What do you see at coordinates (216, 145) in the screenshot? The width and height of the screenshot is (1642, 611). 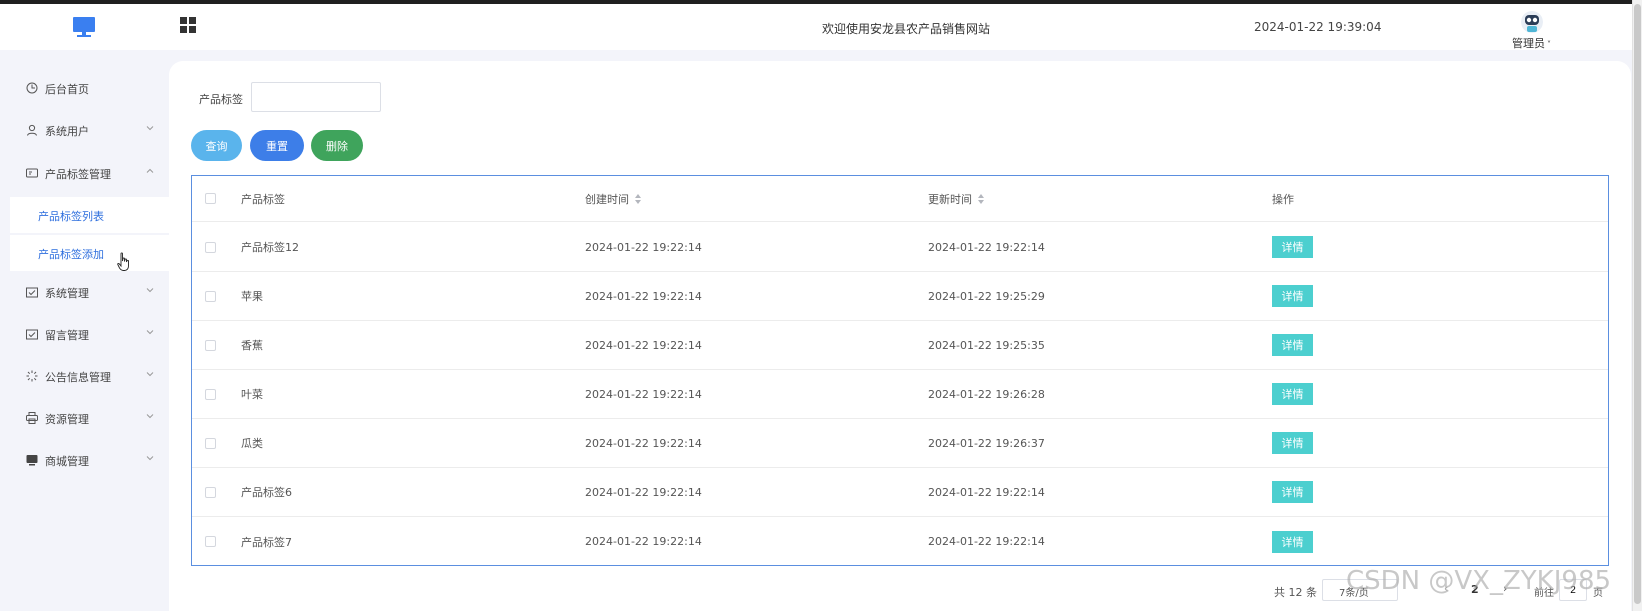 I see `query-button: 查询` at bounding box center [216, 145].